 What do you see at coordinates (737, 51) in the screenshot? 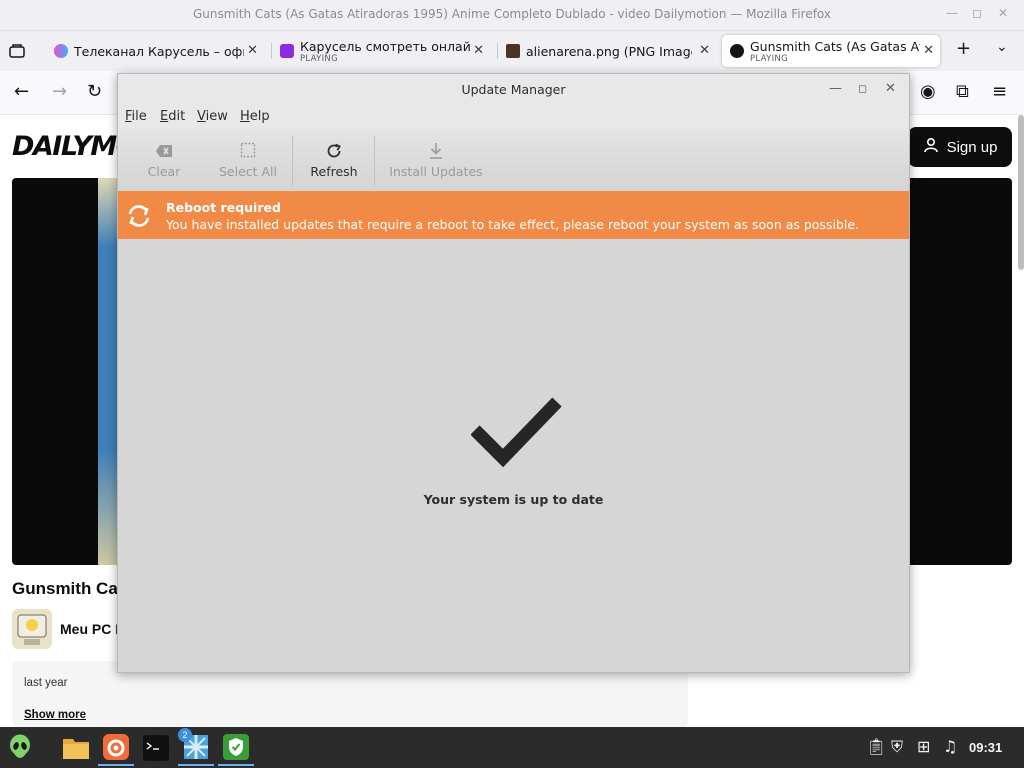
I see `dailymotion-favicon-icon` at bounding box center [737, 51].